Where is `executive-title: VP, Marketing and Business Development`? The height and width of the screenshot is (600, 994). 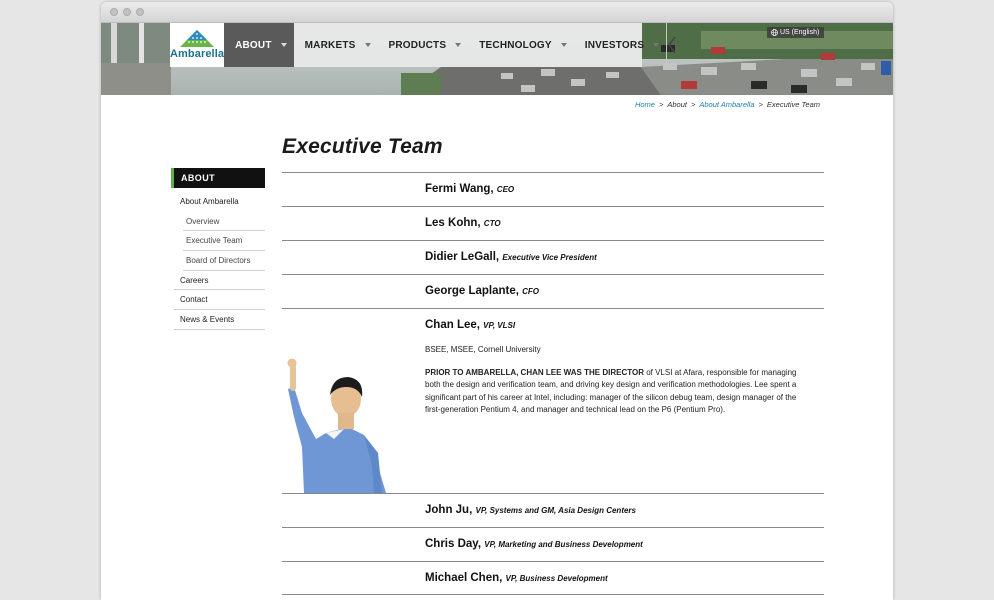 executive-title: VP, Marketing and Business Development is located at coordinates (563, 544).